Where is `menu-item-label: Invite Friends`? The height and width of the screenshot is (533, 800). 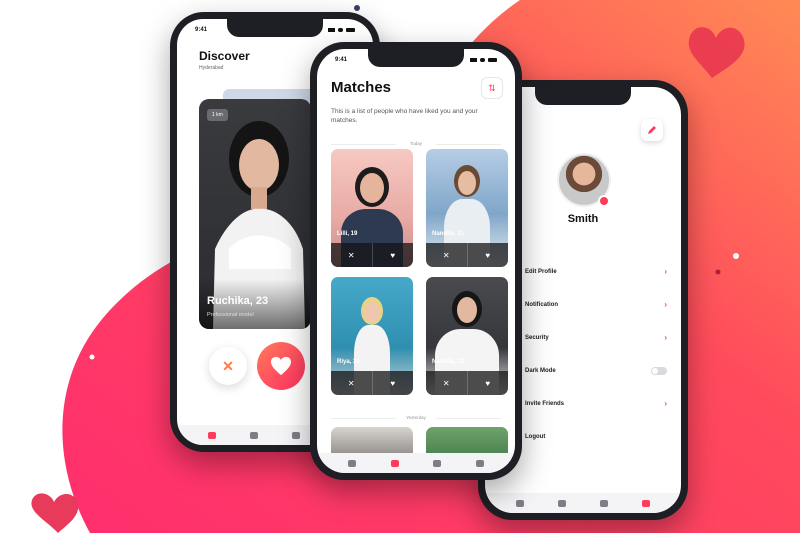
menu-item-label: Invite Friends is located at coordinates (545, 403).